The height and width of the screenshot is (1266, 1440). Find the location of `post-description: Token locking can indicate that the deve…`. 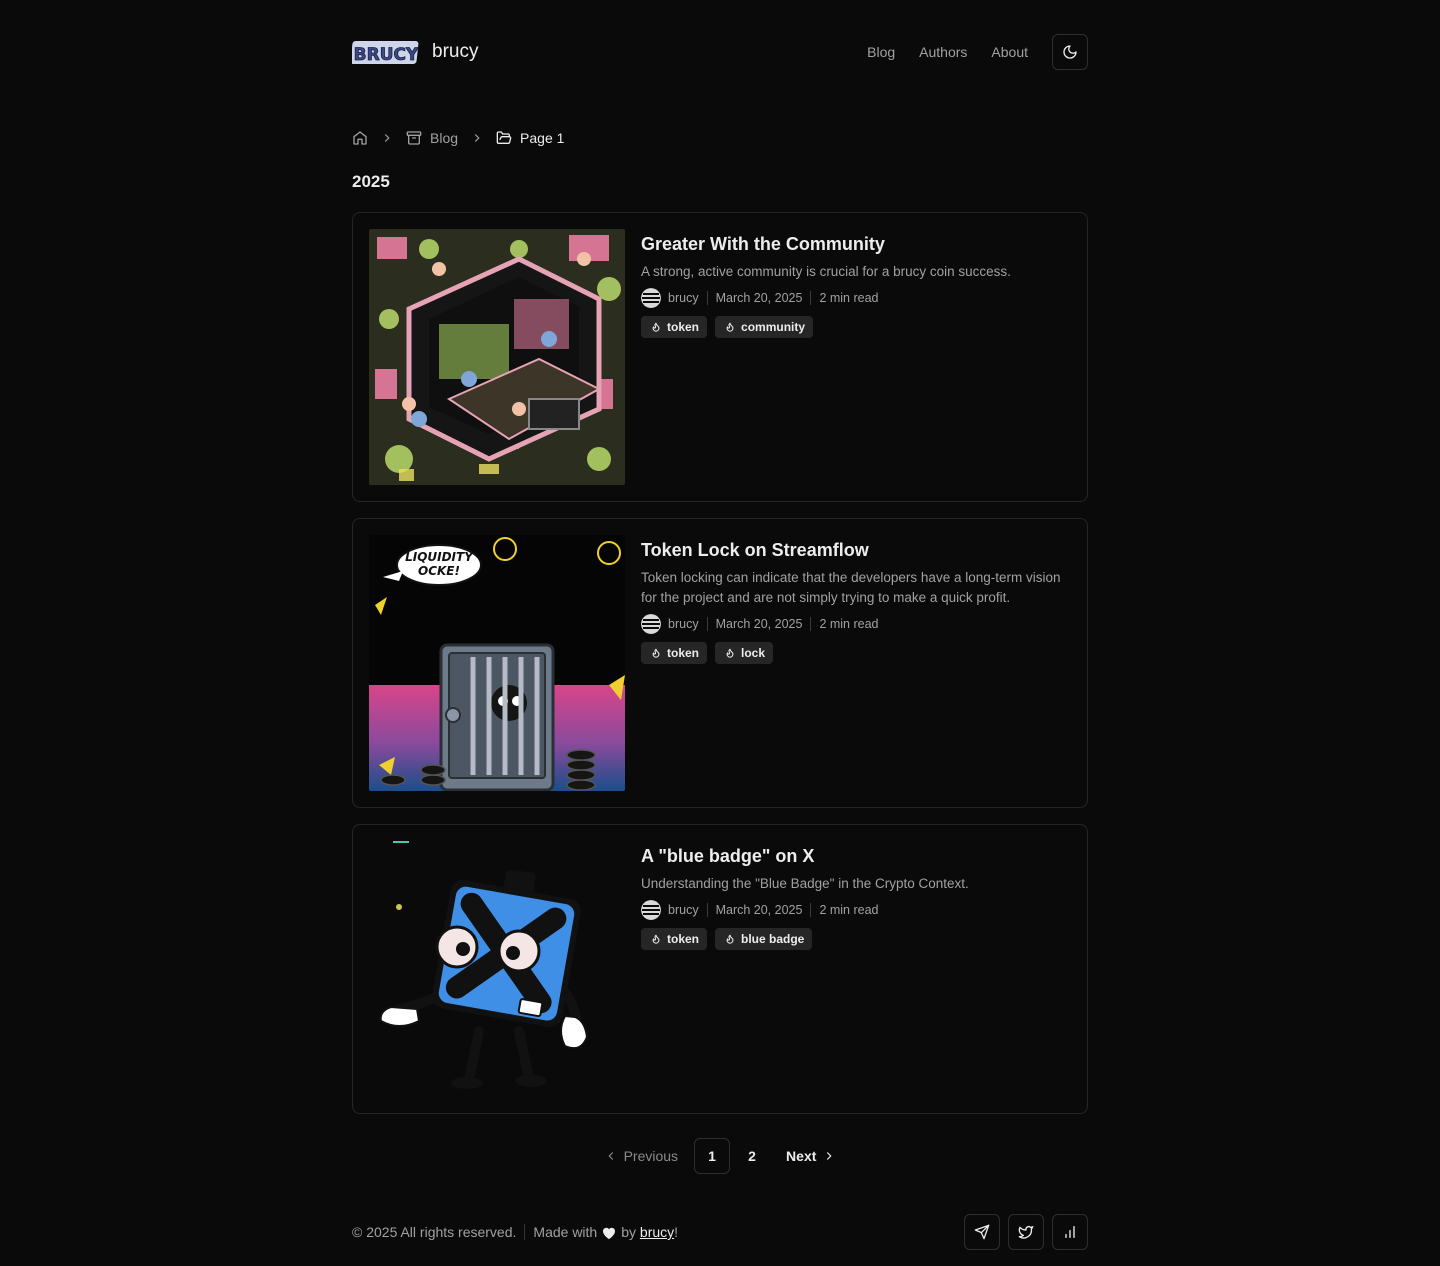

post-description: Token locking can indicate that the deve… is located at coordinates (851, 587).